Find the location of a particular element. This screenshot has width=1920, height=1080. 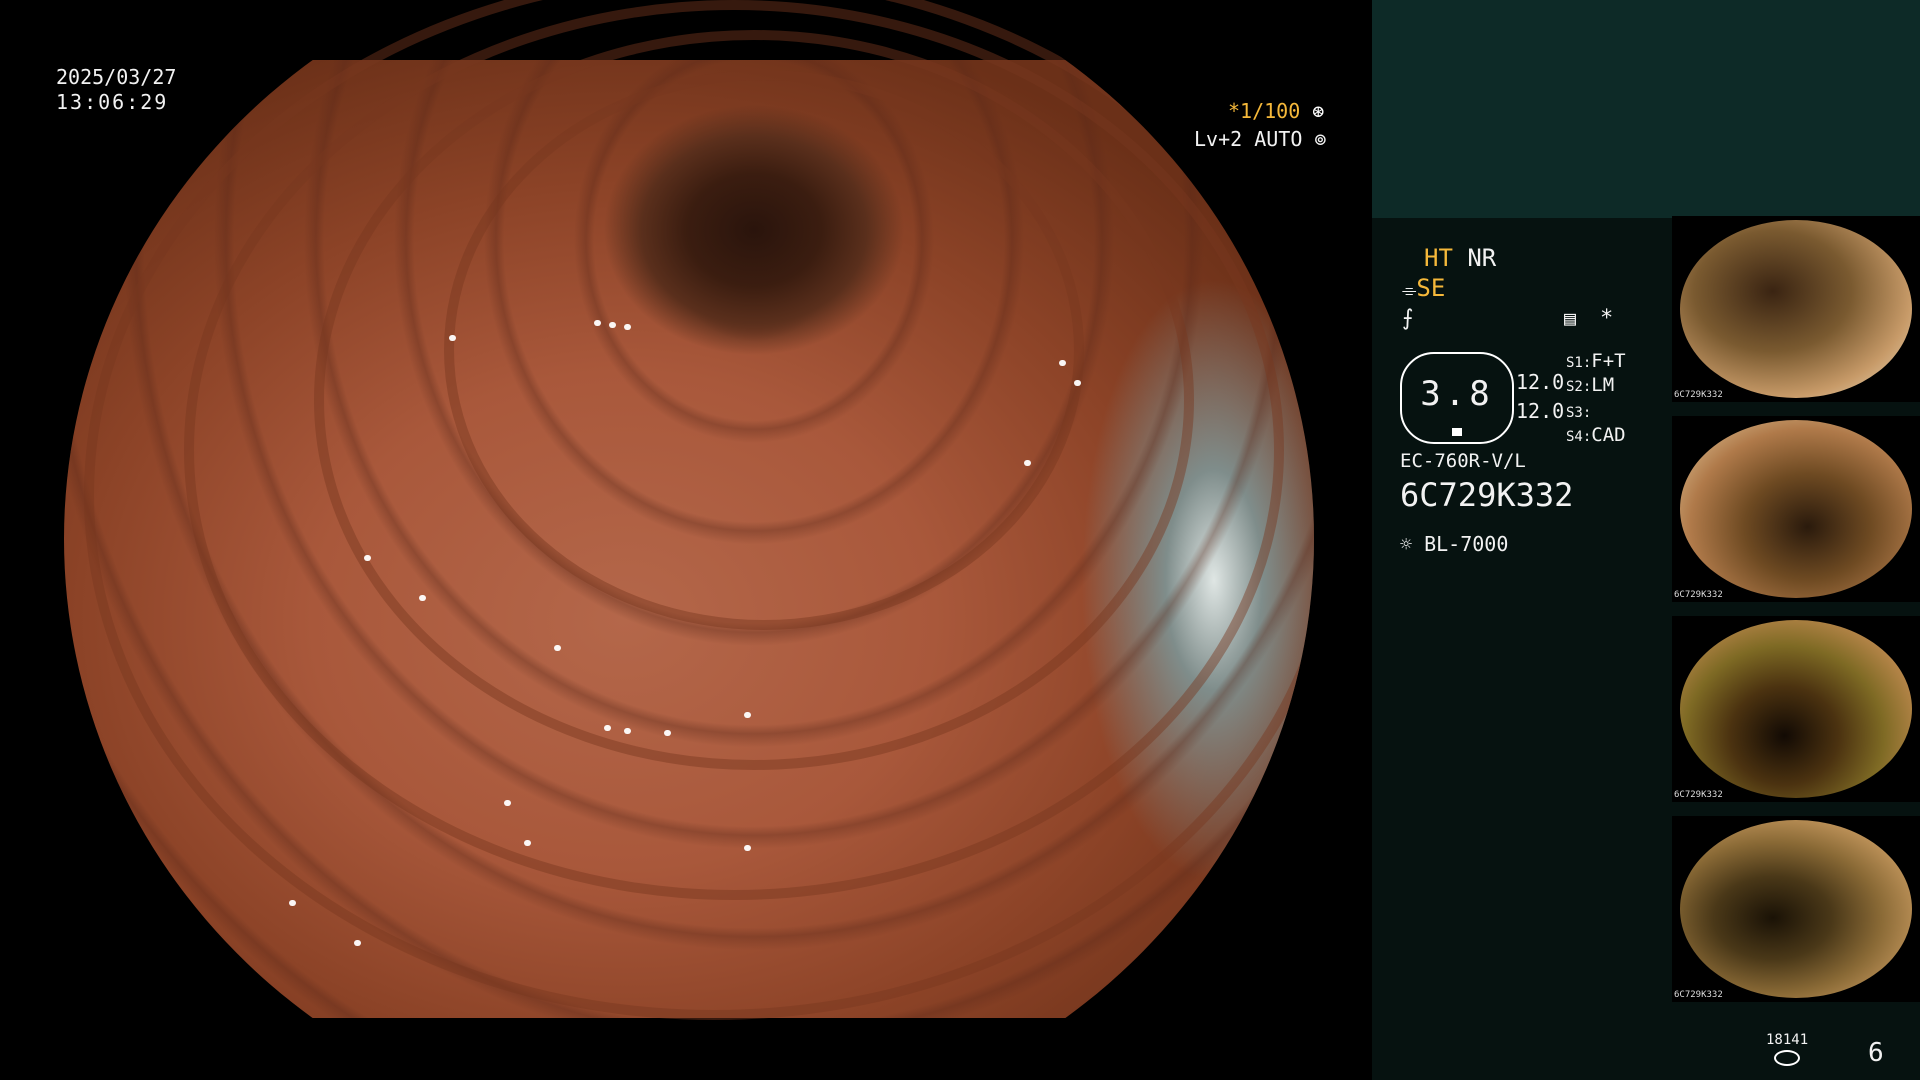

star-indicator: * is located at coordinates (1607, 318).